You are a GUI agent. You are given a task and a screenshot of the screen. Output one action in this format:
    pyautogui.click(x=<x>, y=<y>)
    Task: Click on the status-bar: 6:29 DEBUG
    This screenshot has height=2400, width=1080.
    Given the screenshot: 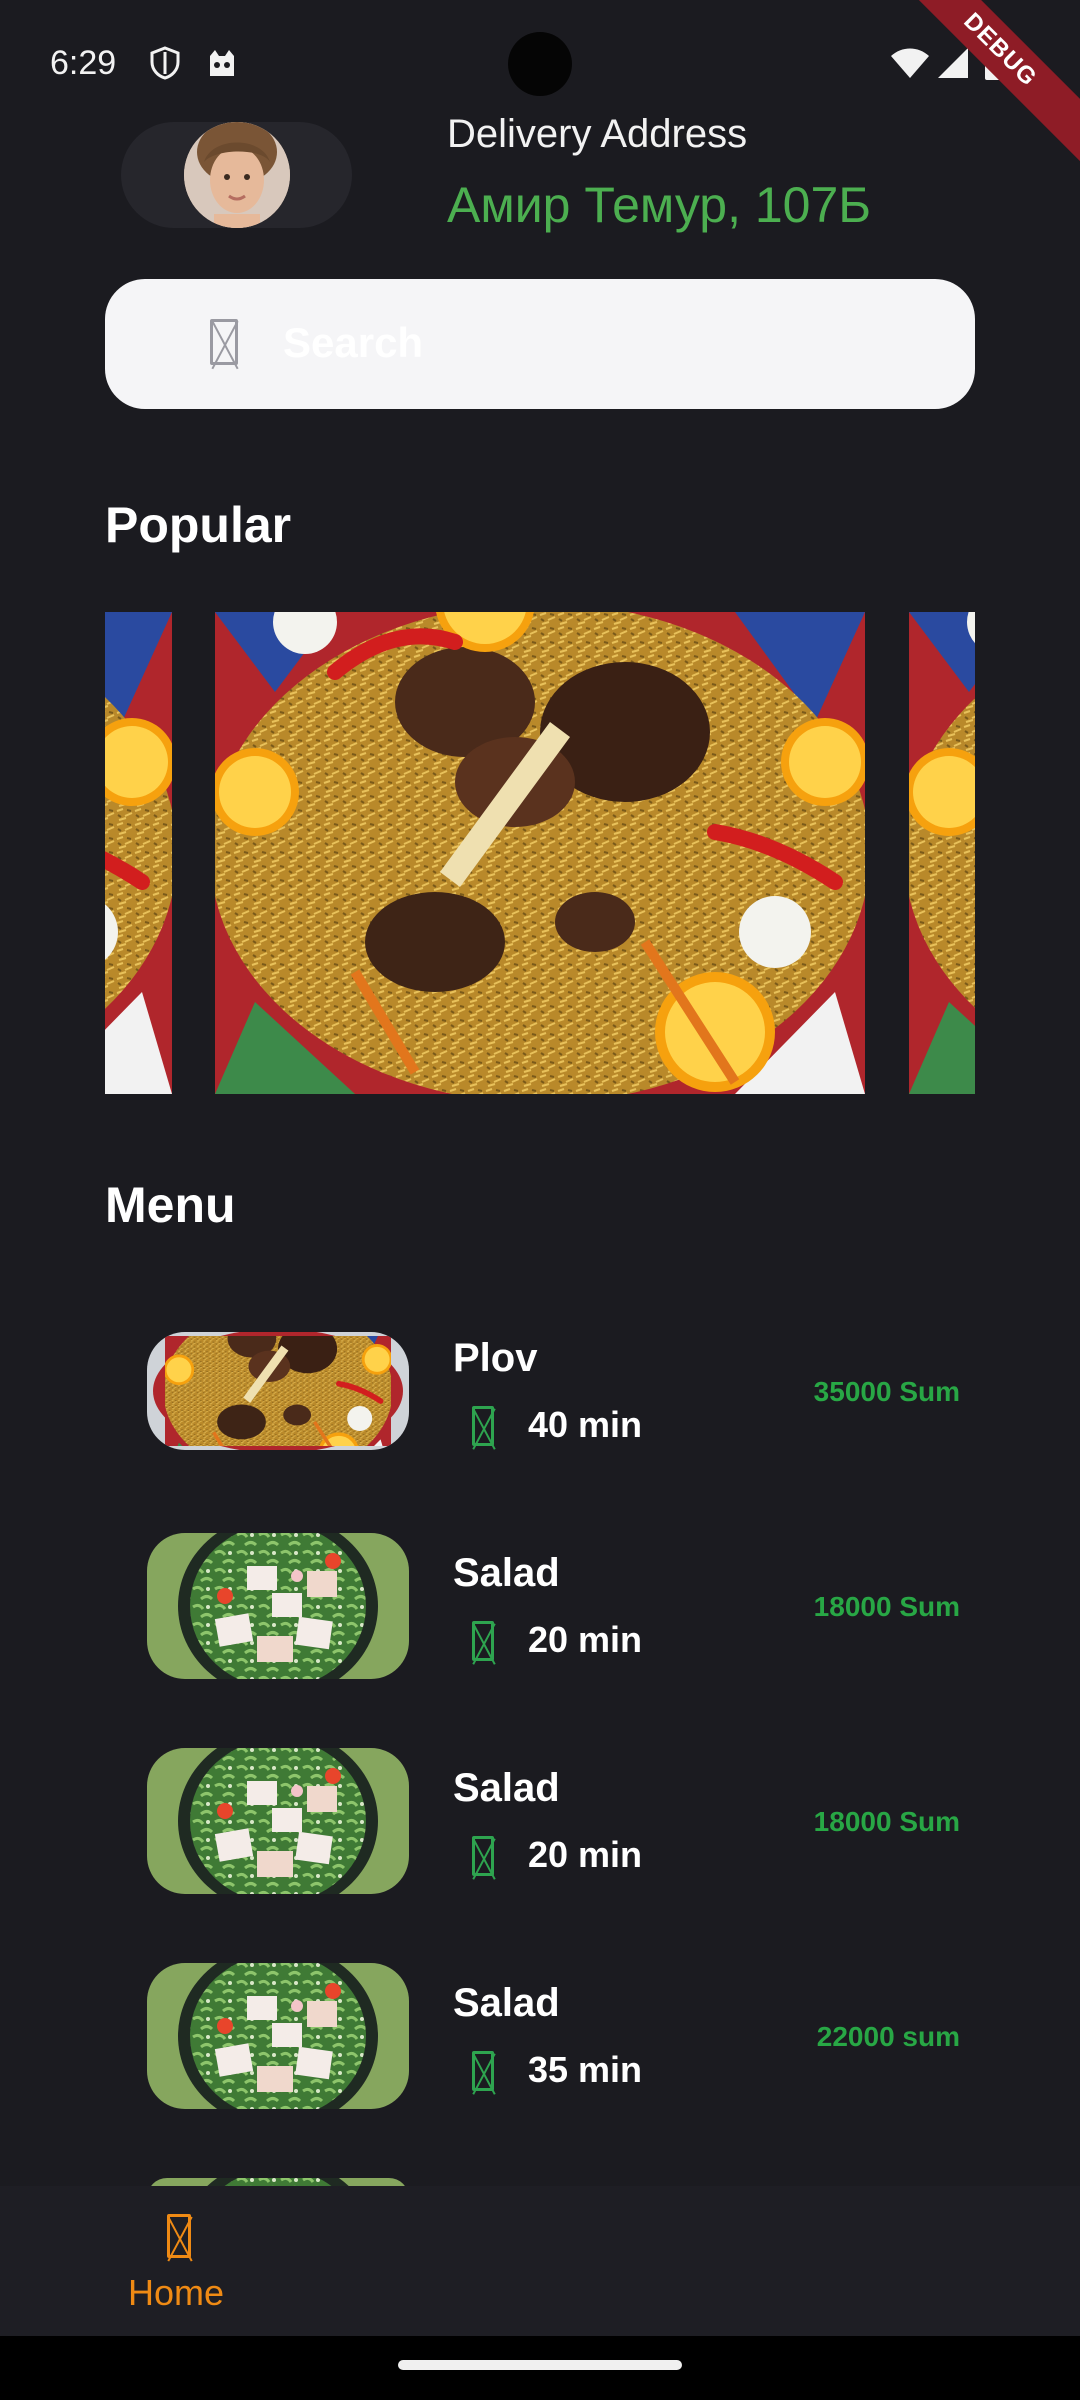 What is the action you would take?
    pyautogui.click(x=540, y=86)
    